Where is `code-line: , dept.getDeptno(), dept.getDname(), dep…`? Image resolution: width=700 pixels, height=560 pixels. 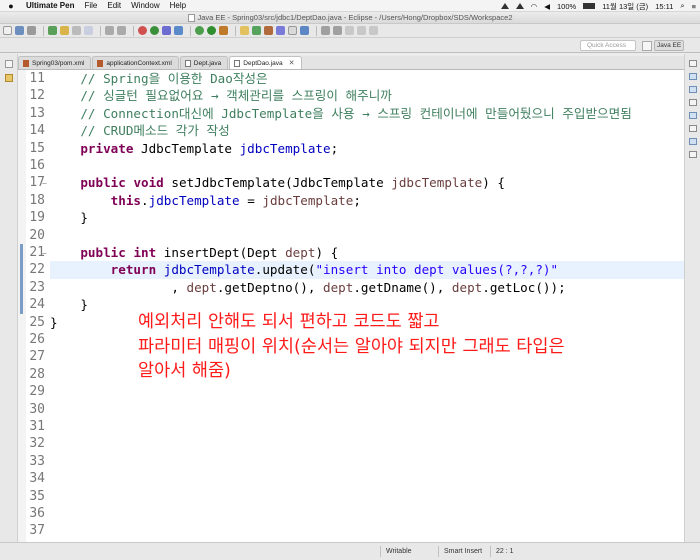 code-line: , dept.getDeptno(), dept.getDname(), dep… is located at coordinates (367, 287).